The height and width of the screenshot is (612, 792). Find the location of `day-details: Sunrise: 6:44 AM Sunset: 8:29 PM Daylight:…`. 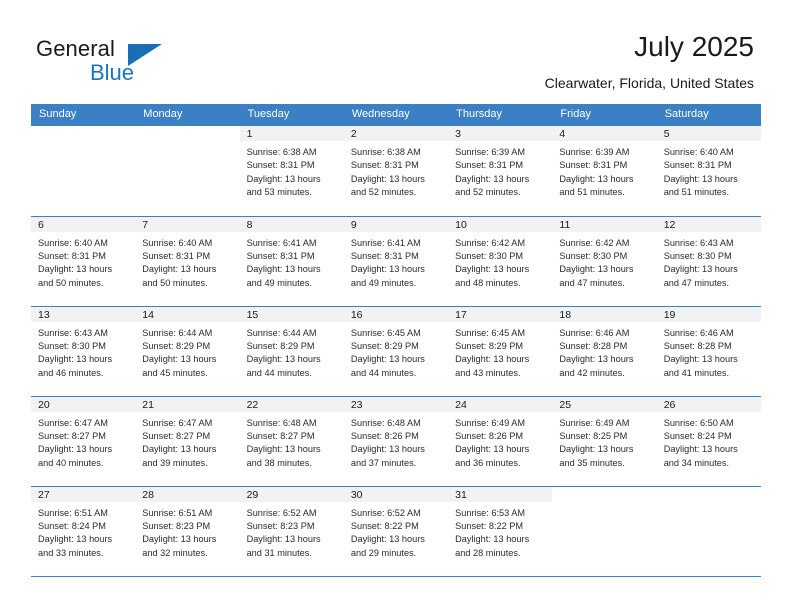

day-details: Sunrise: 6:44 AM Sunset: 8:29 PM Daylight:… is located at coordinates (187, 351).